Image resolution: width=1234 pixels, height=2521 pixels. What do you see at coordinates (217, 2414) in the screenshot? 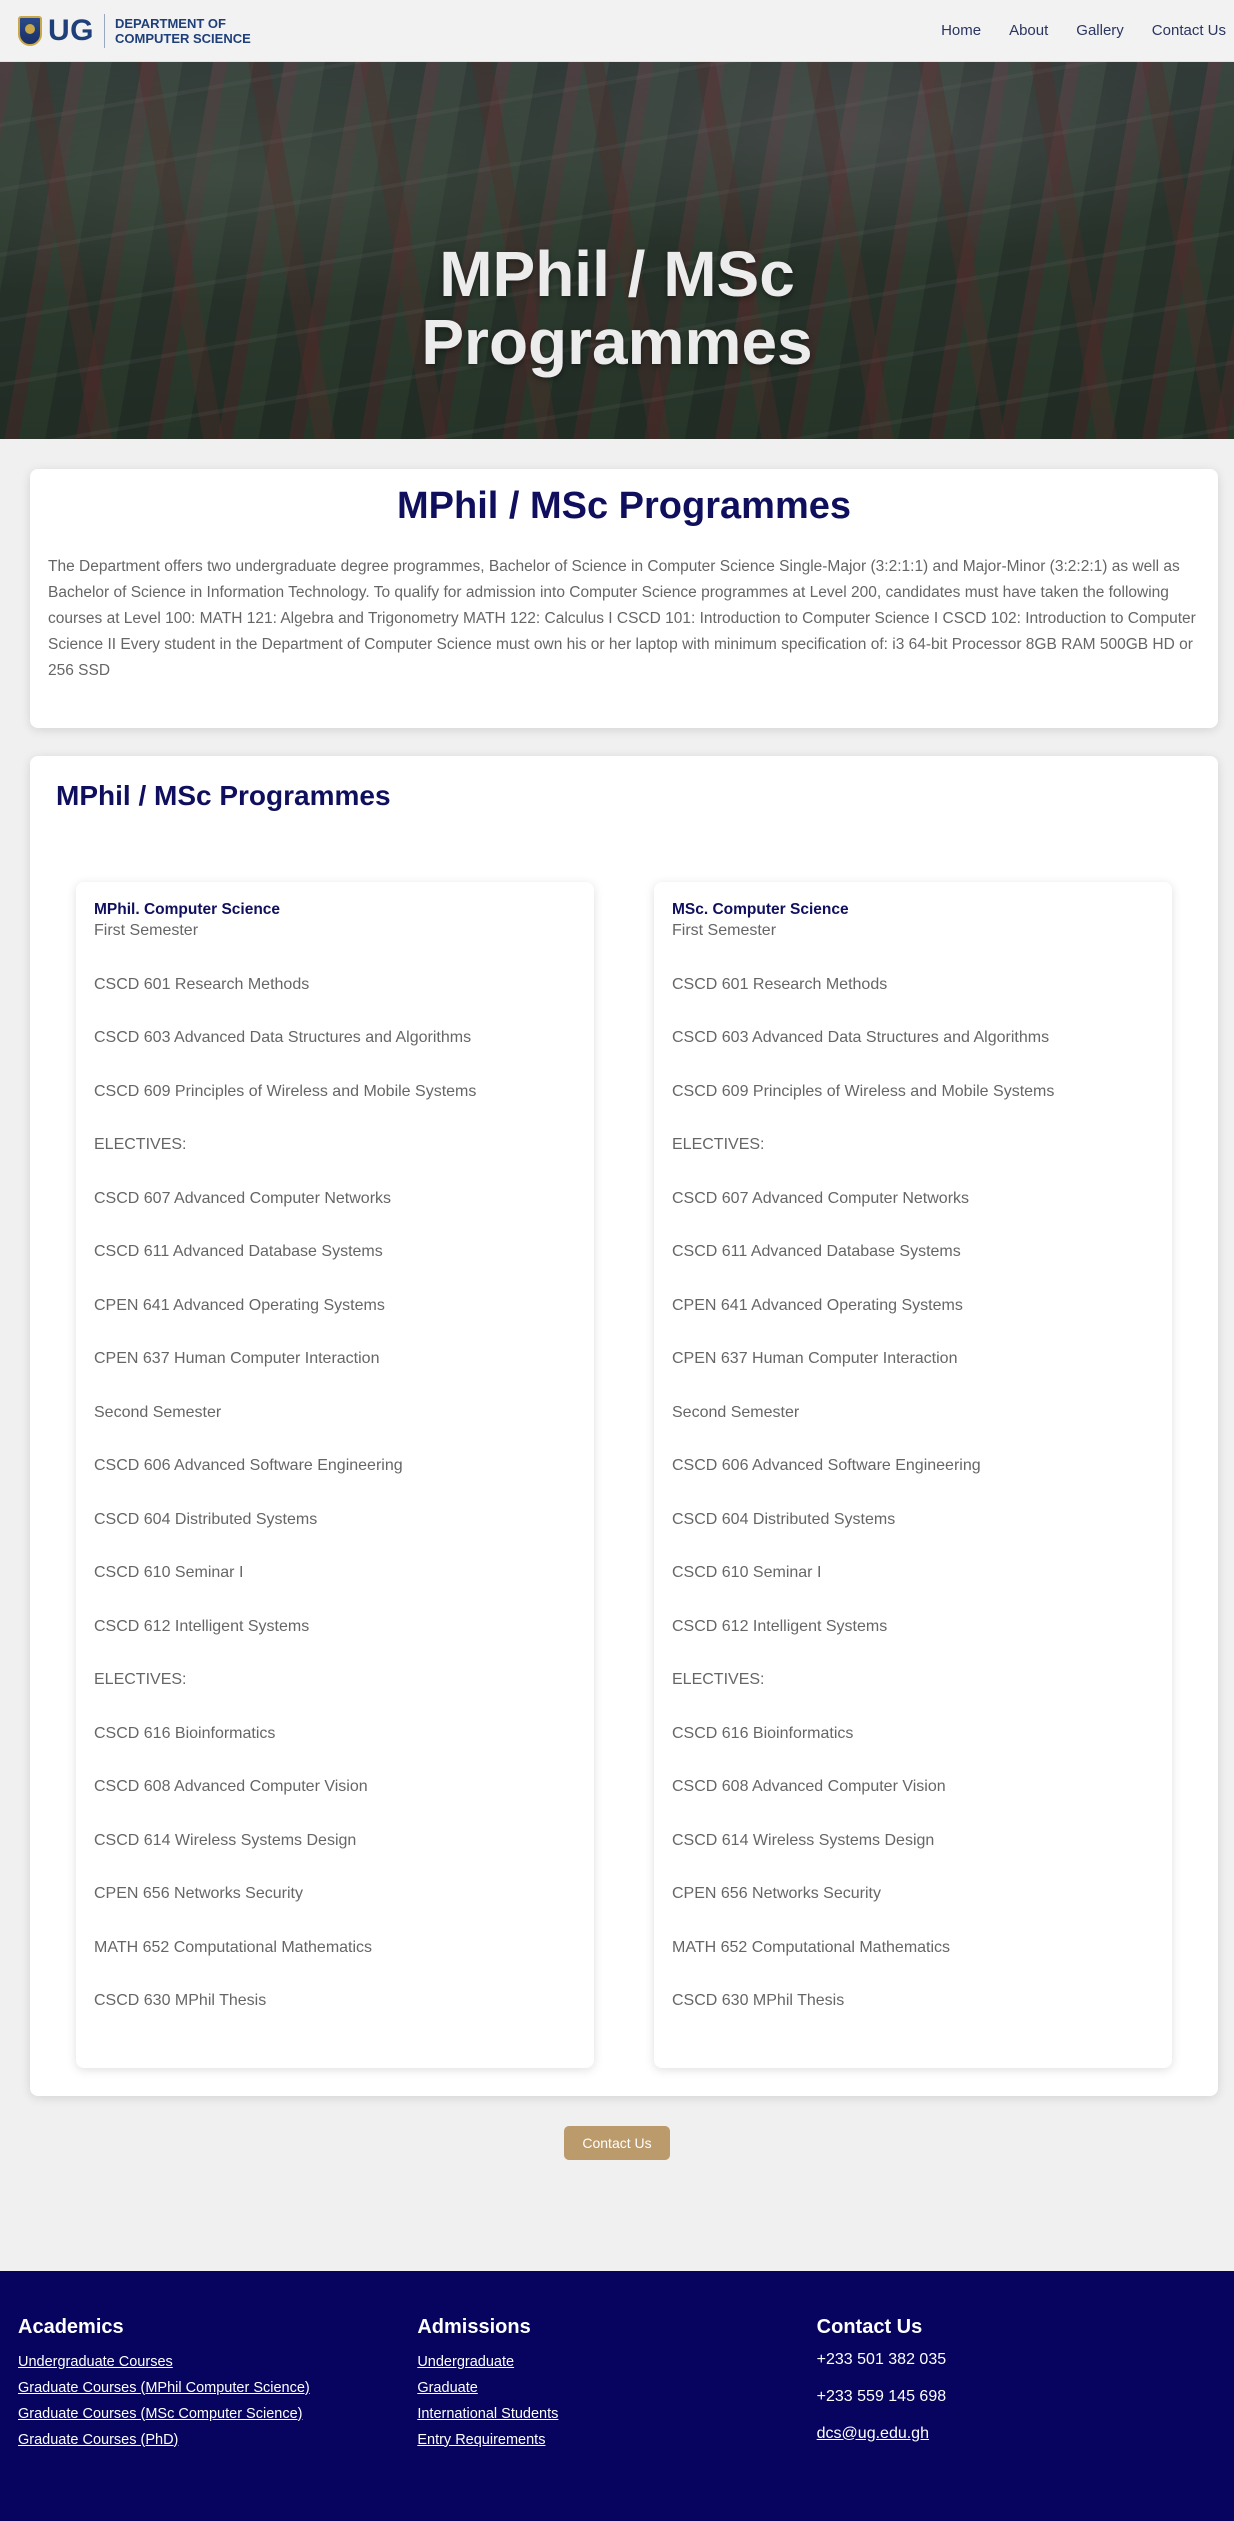
I see `footer-link-msc-courses: Graduate Courses (MSc Computer Science)` at bounding box center [217, 2414].